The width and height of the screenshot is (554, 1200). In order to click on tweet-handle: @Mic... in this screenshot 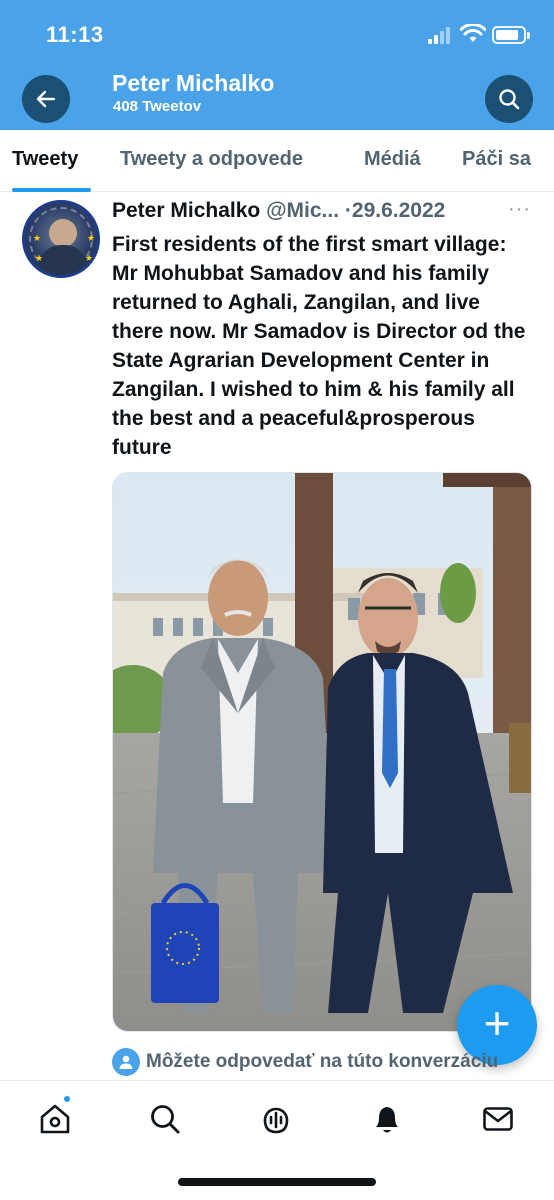, I will do `click(302, 210)`.